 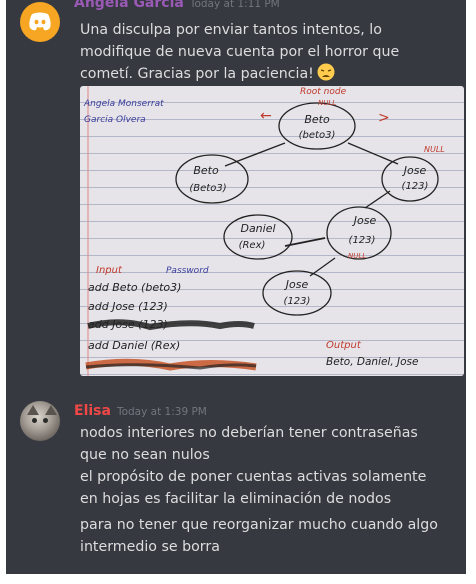 What do you see at coordinates (326, 72) in the screenshot?
I see `weary-face-emoji` at bounding box center [326, 72].